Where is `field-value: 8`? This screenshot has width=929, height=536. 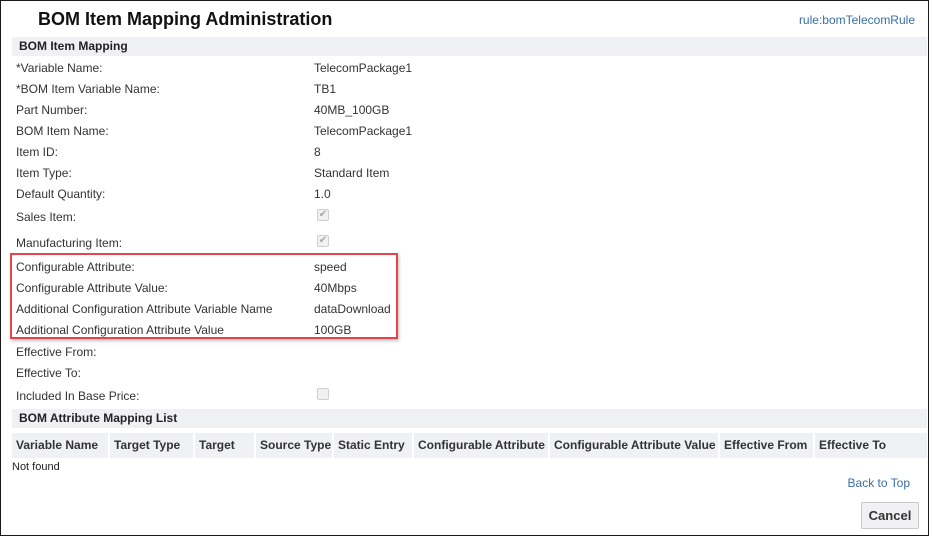
field-value: 8 is located at coordinates (317, 152).